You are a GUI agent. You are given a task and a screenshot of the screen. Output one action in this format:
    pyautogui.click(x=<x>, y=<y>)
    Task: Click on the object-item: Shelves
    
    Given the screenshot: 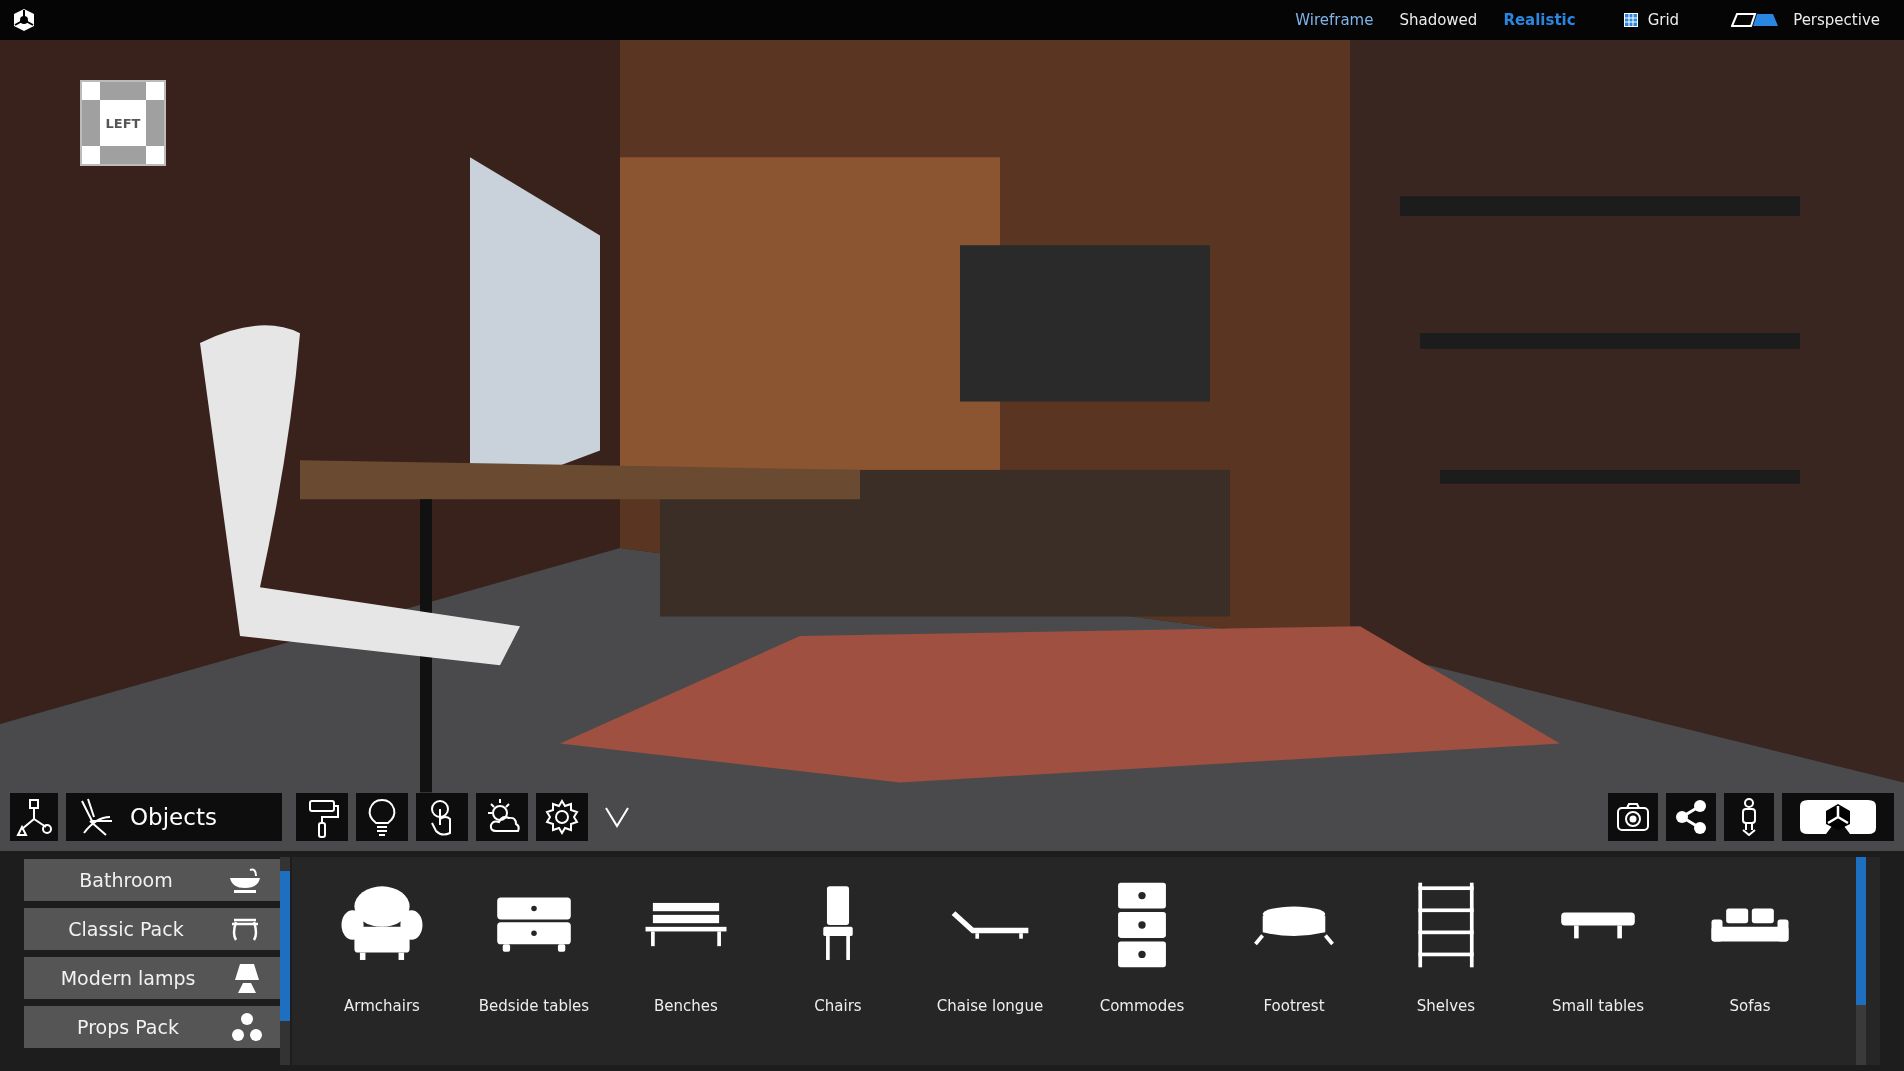 What is the action you would take?
    pyautogui.click(x=1446, y=961)
    